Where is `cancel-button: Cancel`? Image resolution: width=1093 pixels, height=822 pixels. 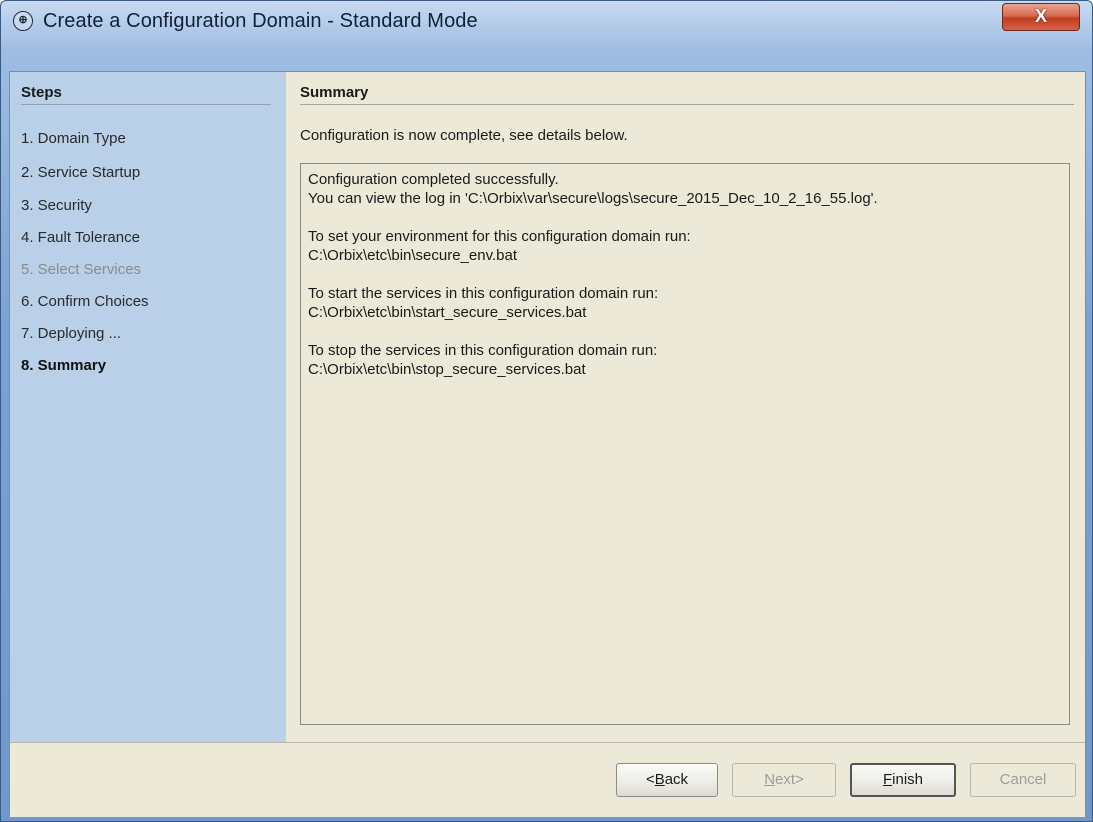 cancel-button: Cancel is located at coordinates (1023, 780).